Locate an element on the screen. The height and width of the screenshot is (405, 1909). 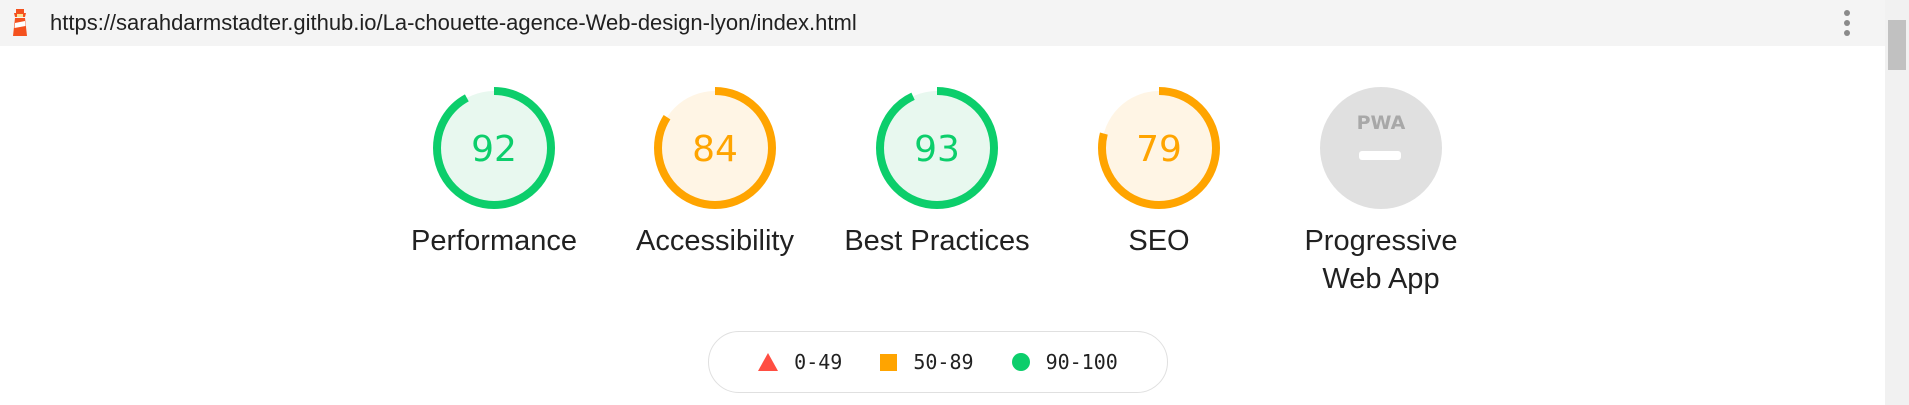
legend-pass: 90-100 is located at coordinates (1064, 362).